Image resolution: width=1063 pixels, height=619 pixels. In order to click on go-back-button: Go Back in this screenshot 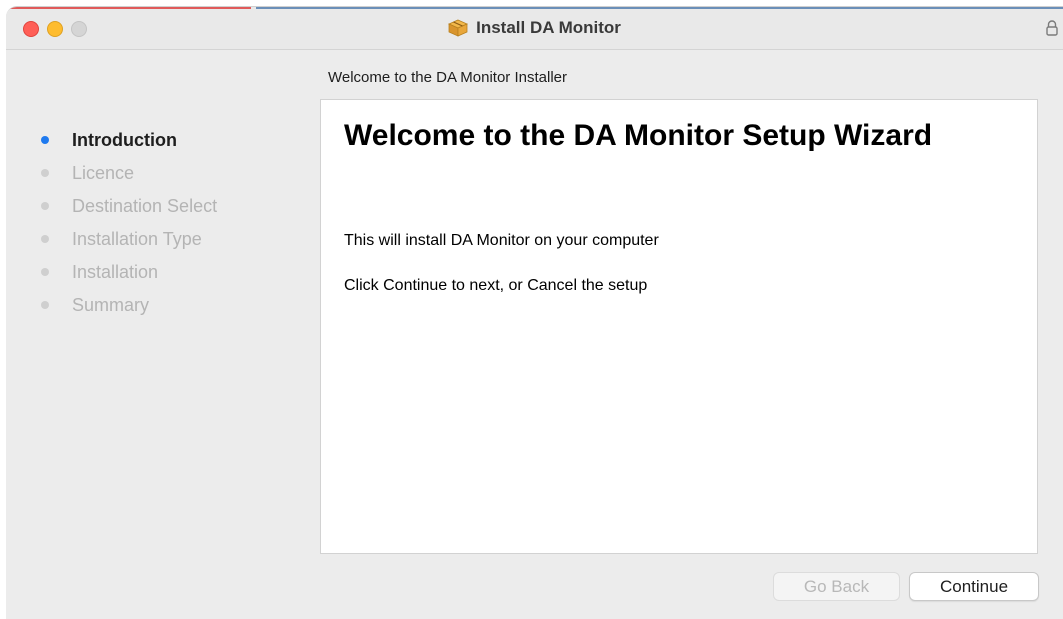, I will do `click(836, 586)`.